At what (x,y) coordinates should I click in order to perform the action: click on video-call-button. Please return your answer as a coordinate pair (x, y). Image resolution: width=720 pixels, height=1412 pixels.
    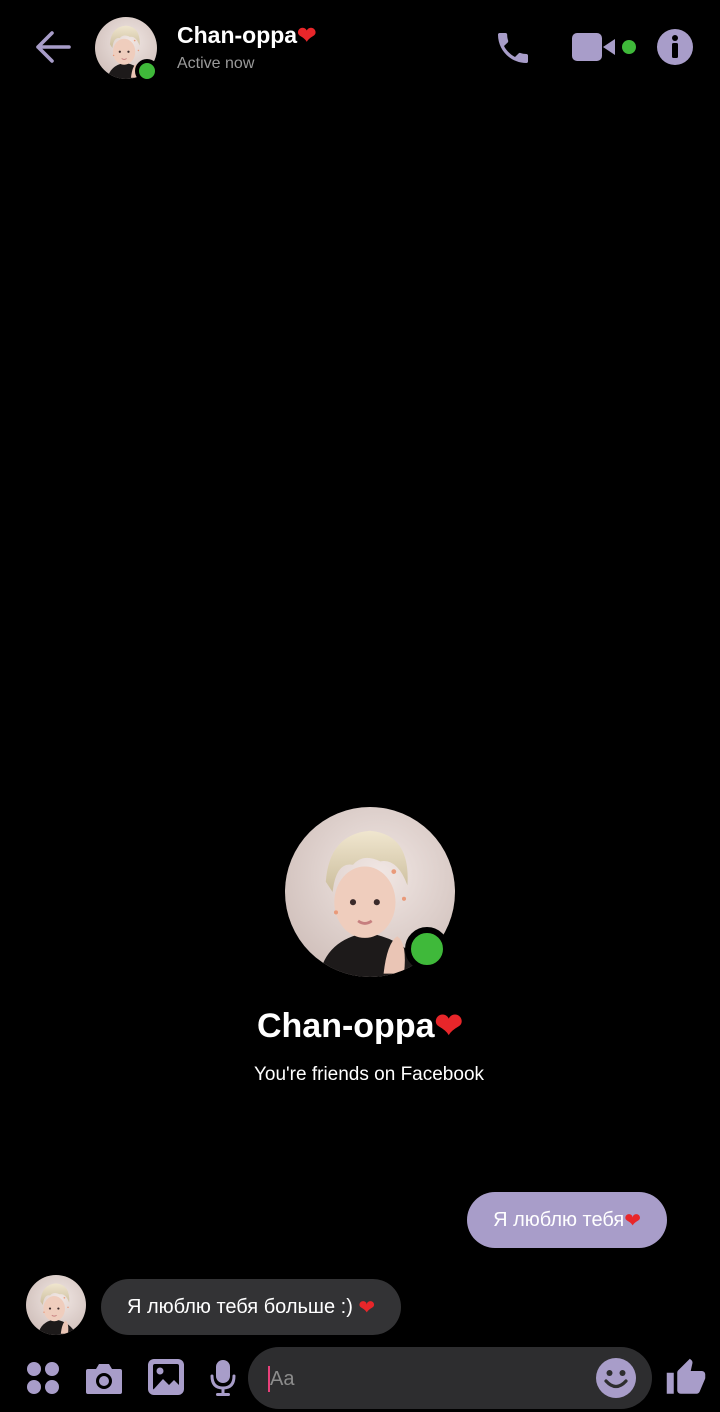
    Looking at the image, I should click on (607, 48).